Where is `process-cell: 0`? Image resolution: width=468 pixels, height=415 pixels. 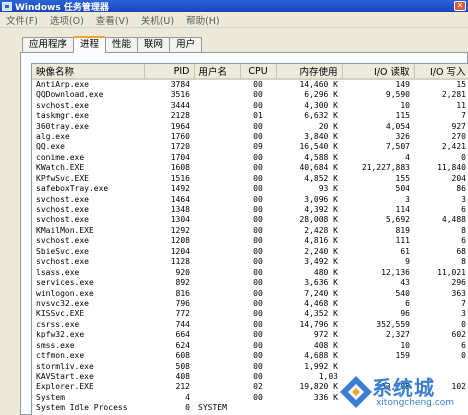
process-cell: 0 is located at coordinates (463, 356).